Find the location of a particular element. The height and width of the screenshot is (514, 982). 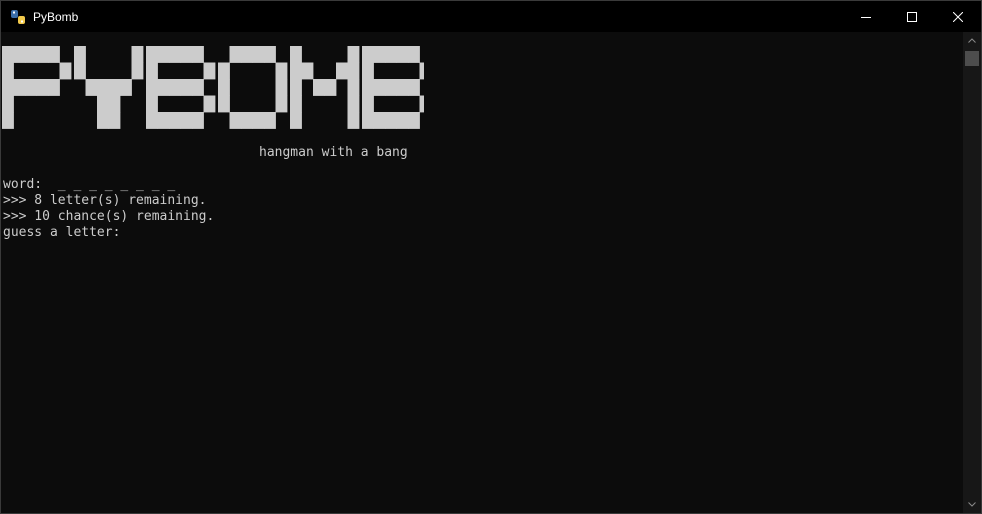

chevron-down-icon is located at coordinates (972, 504).